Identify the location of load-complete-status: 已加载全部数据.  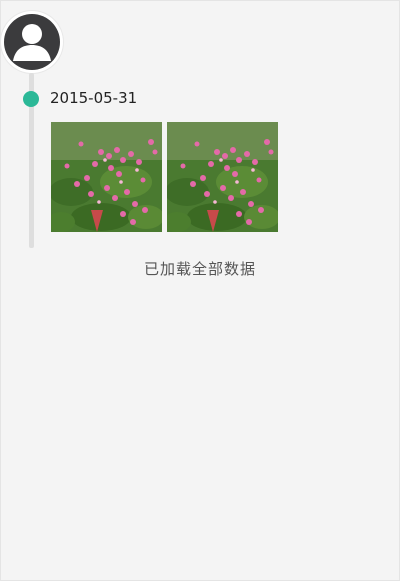
(199, 269).